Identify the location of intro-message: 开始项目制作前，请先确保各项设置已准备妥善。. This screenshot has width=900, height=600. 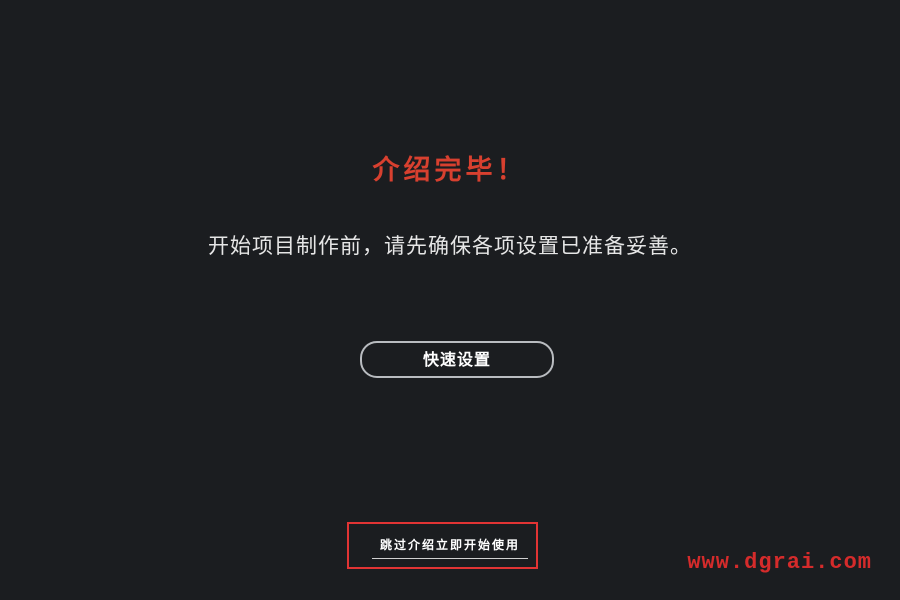
(450, 246).